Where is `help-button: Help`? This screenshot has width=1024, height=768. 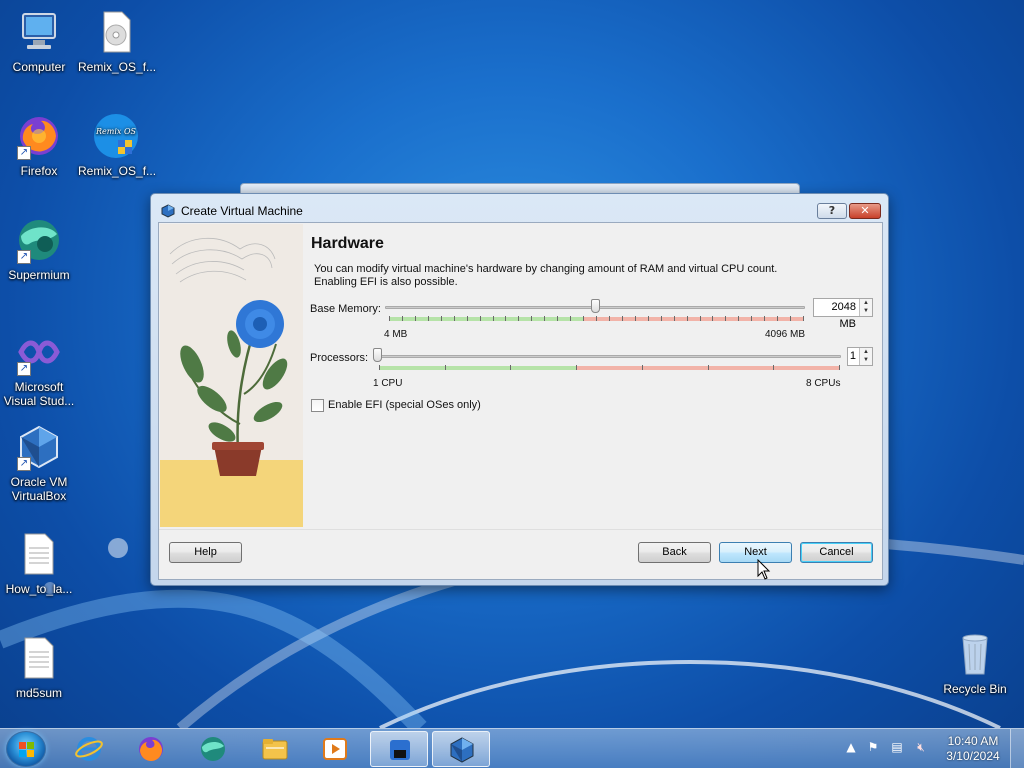 help-button: Help is located at coordinates (205, 552).